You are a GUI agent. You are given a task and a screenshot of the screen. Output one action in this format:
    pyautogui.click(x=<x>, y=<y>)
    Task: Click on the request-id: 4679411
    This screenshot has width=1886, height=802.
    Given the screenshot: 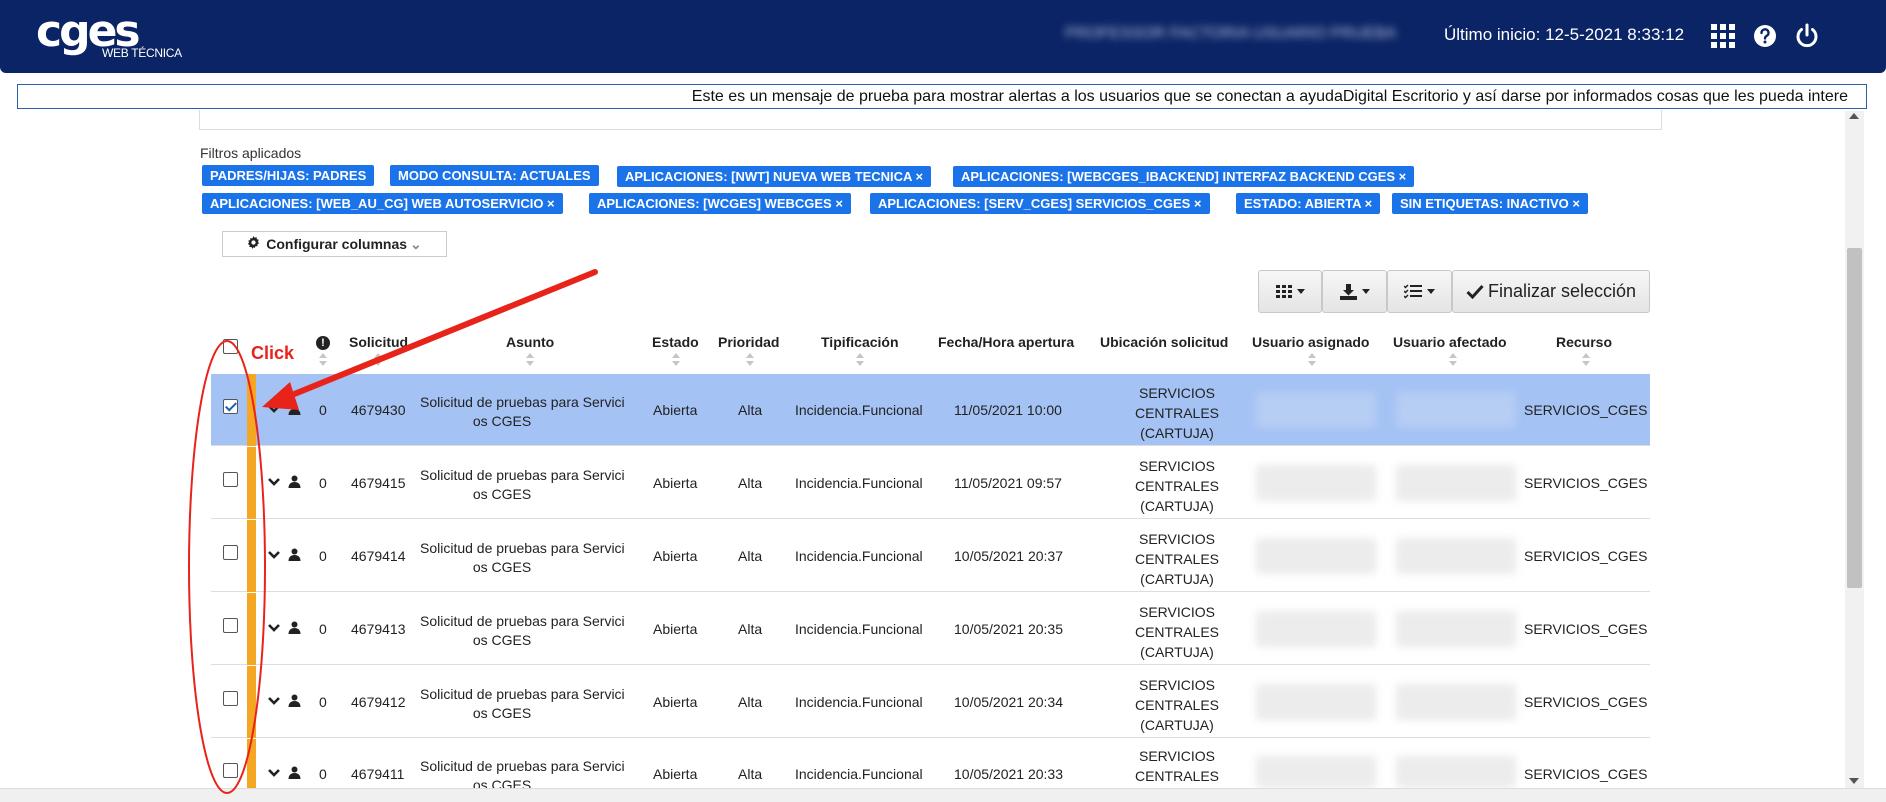 What is the action you would take?
    pyautogui.click(x=377, y=774)
    